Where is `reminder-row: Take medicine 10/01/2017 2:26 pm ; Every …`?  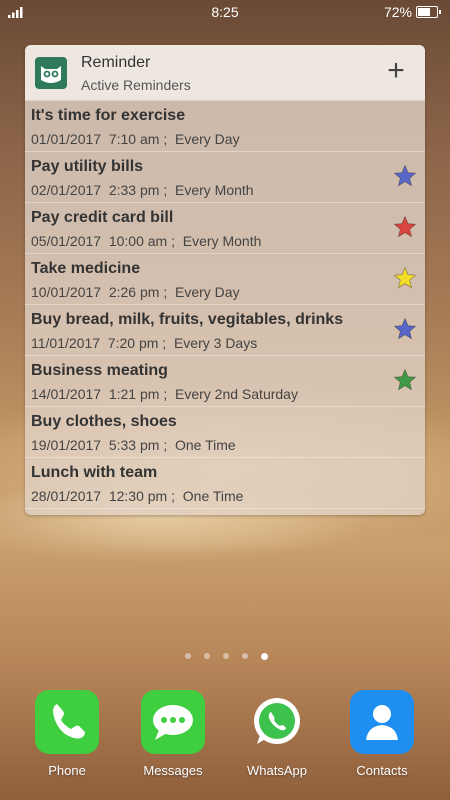
reminder-row: Take medicine 10/01/2017 2:26 pm ; Every … is located at coordinates (225, 279).